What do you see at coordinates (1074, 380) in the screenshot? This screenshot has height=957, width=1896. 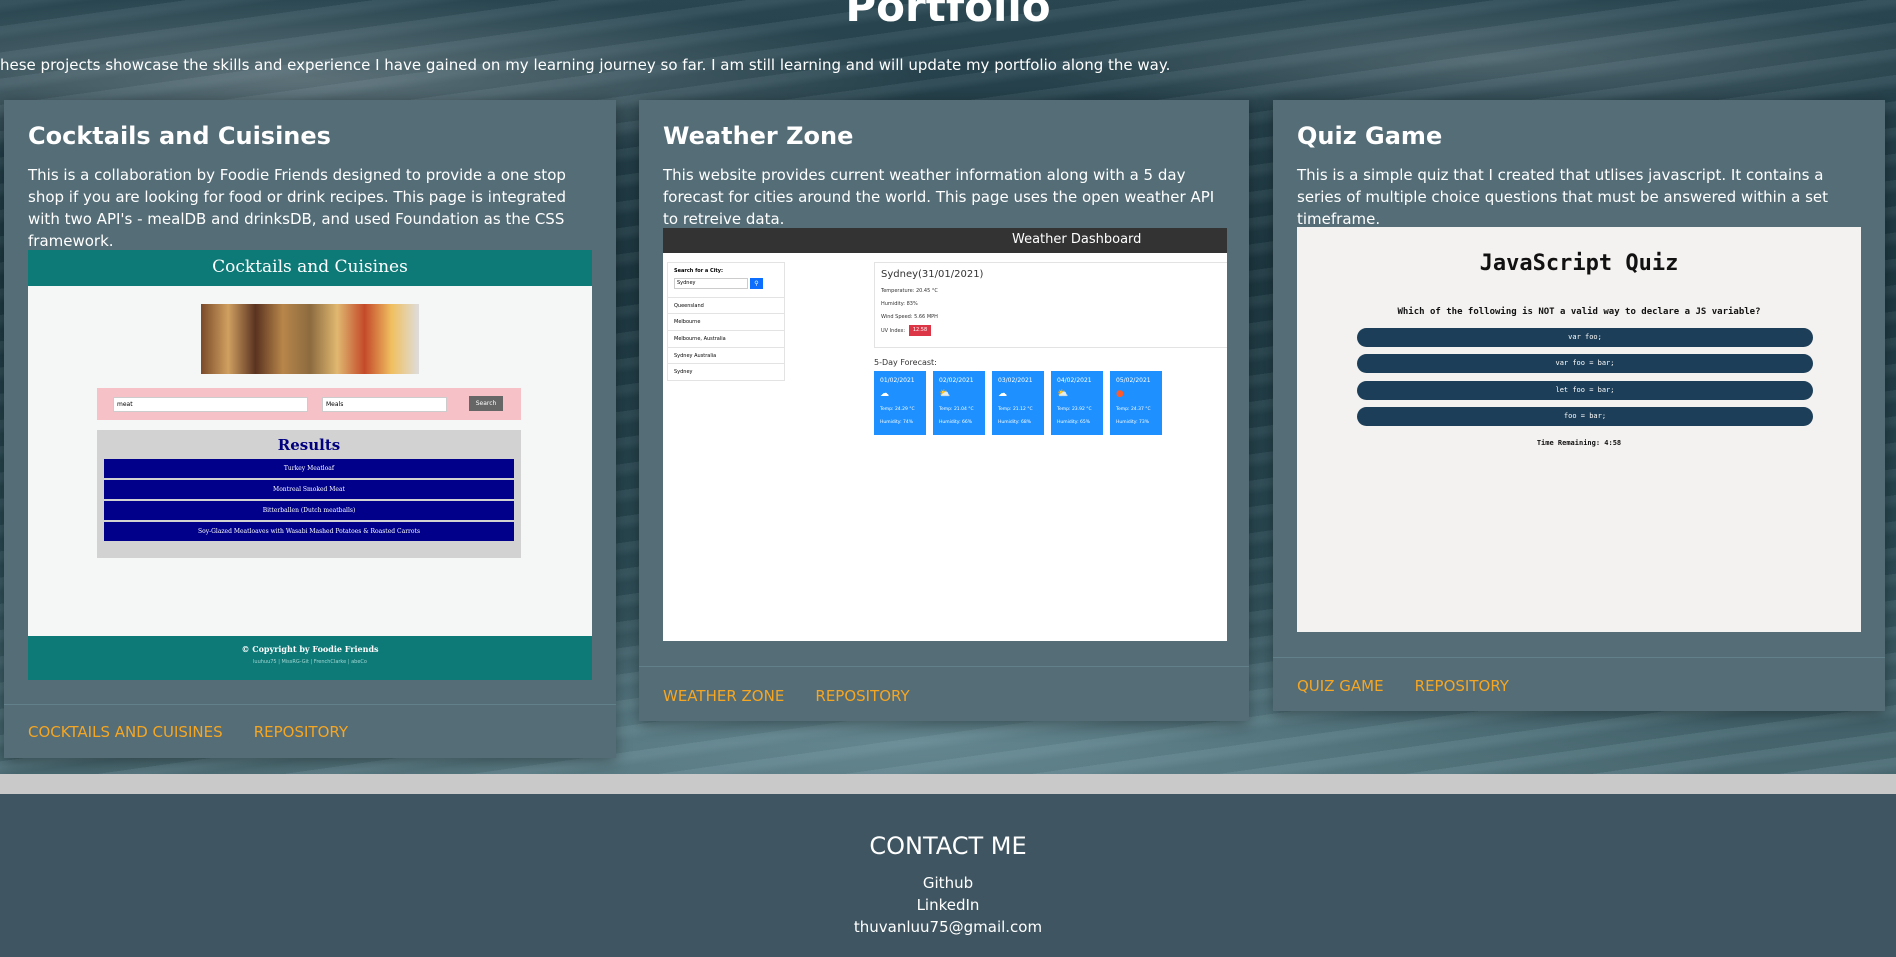 I see `forecast-date: 04/02/2021` at bounding box center [1074, 380].